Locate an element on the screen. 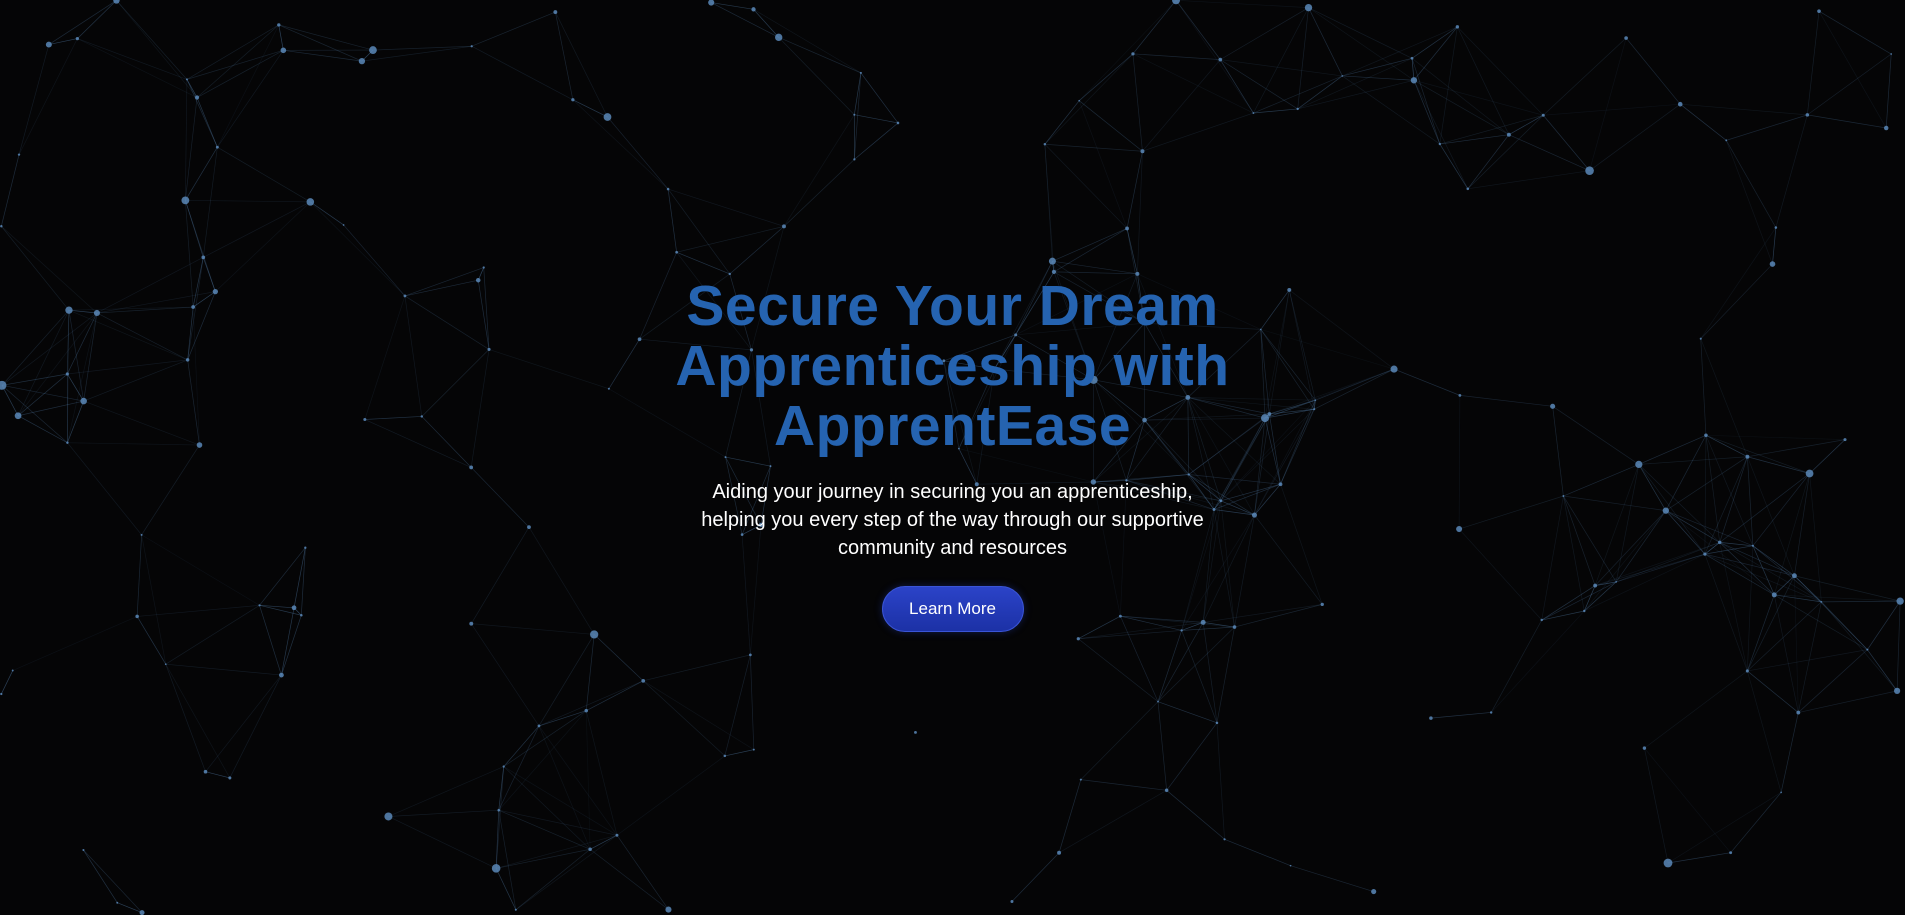 The height and width of the screenshot is (915, 1905). learn-more-button: Learn More is located at coordinates (952, 609).